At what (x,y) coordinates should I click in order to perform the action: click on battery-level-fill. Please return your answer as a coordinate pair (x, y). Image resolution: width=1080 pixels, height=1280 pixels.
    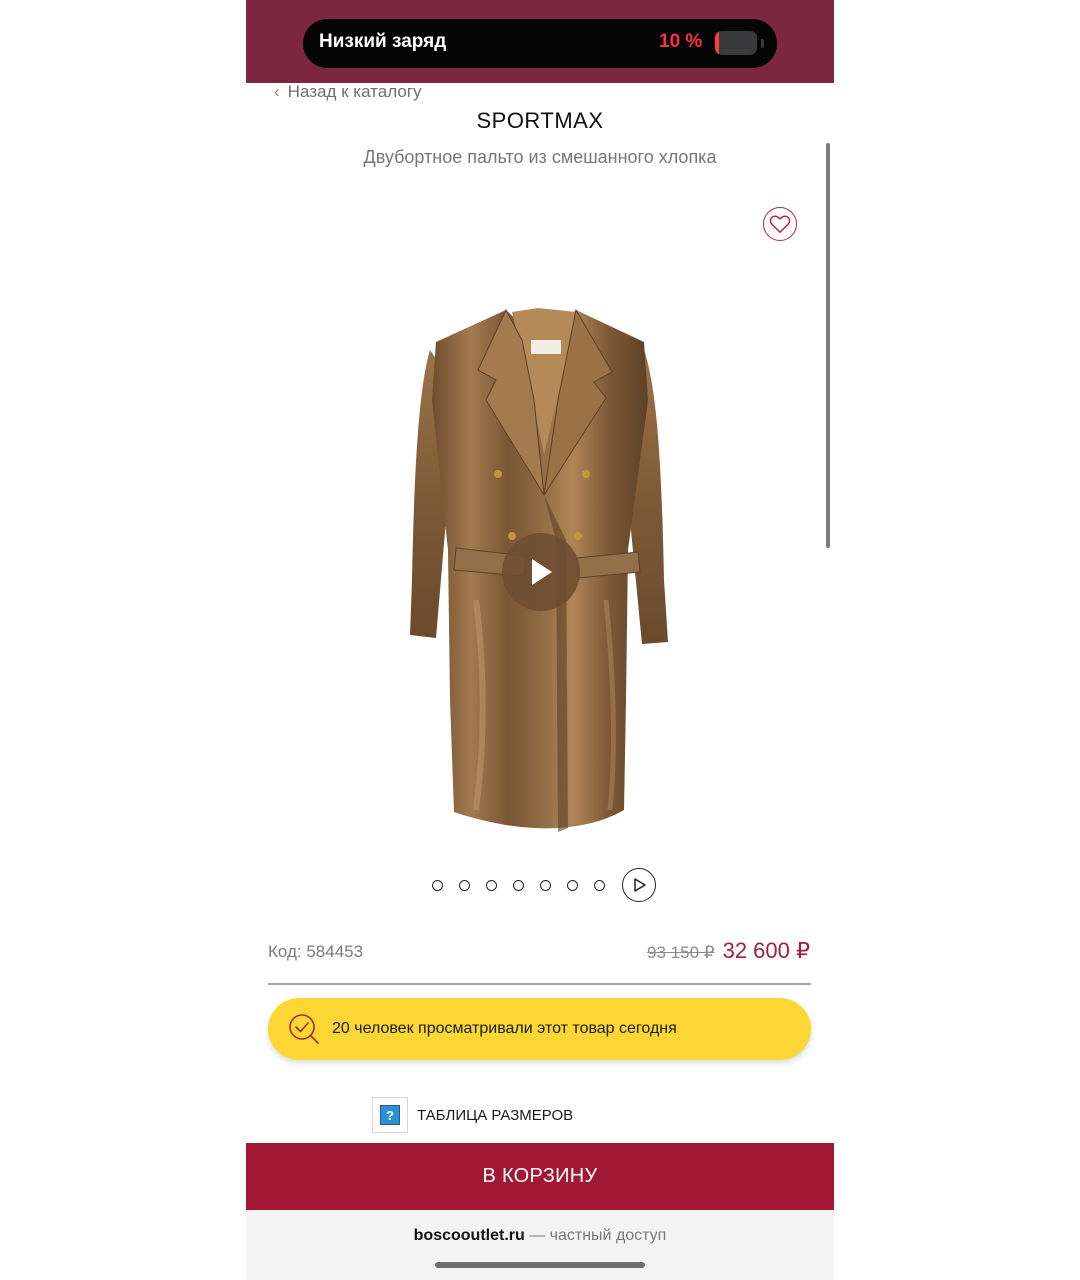
    Looking at the image, I should click on (717, 43).